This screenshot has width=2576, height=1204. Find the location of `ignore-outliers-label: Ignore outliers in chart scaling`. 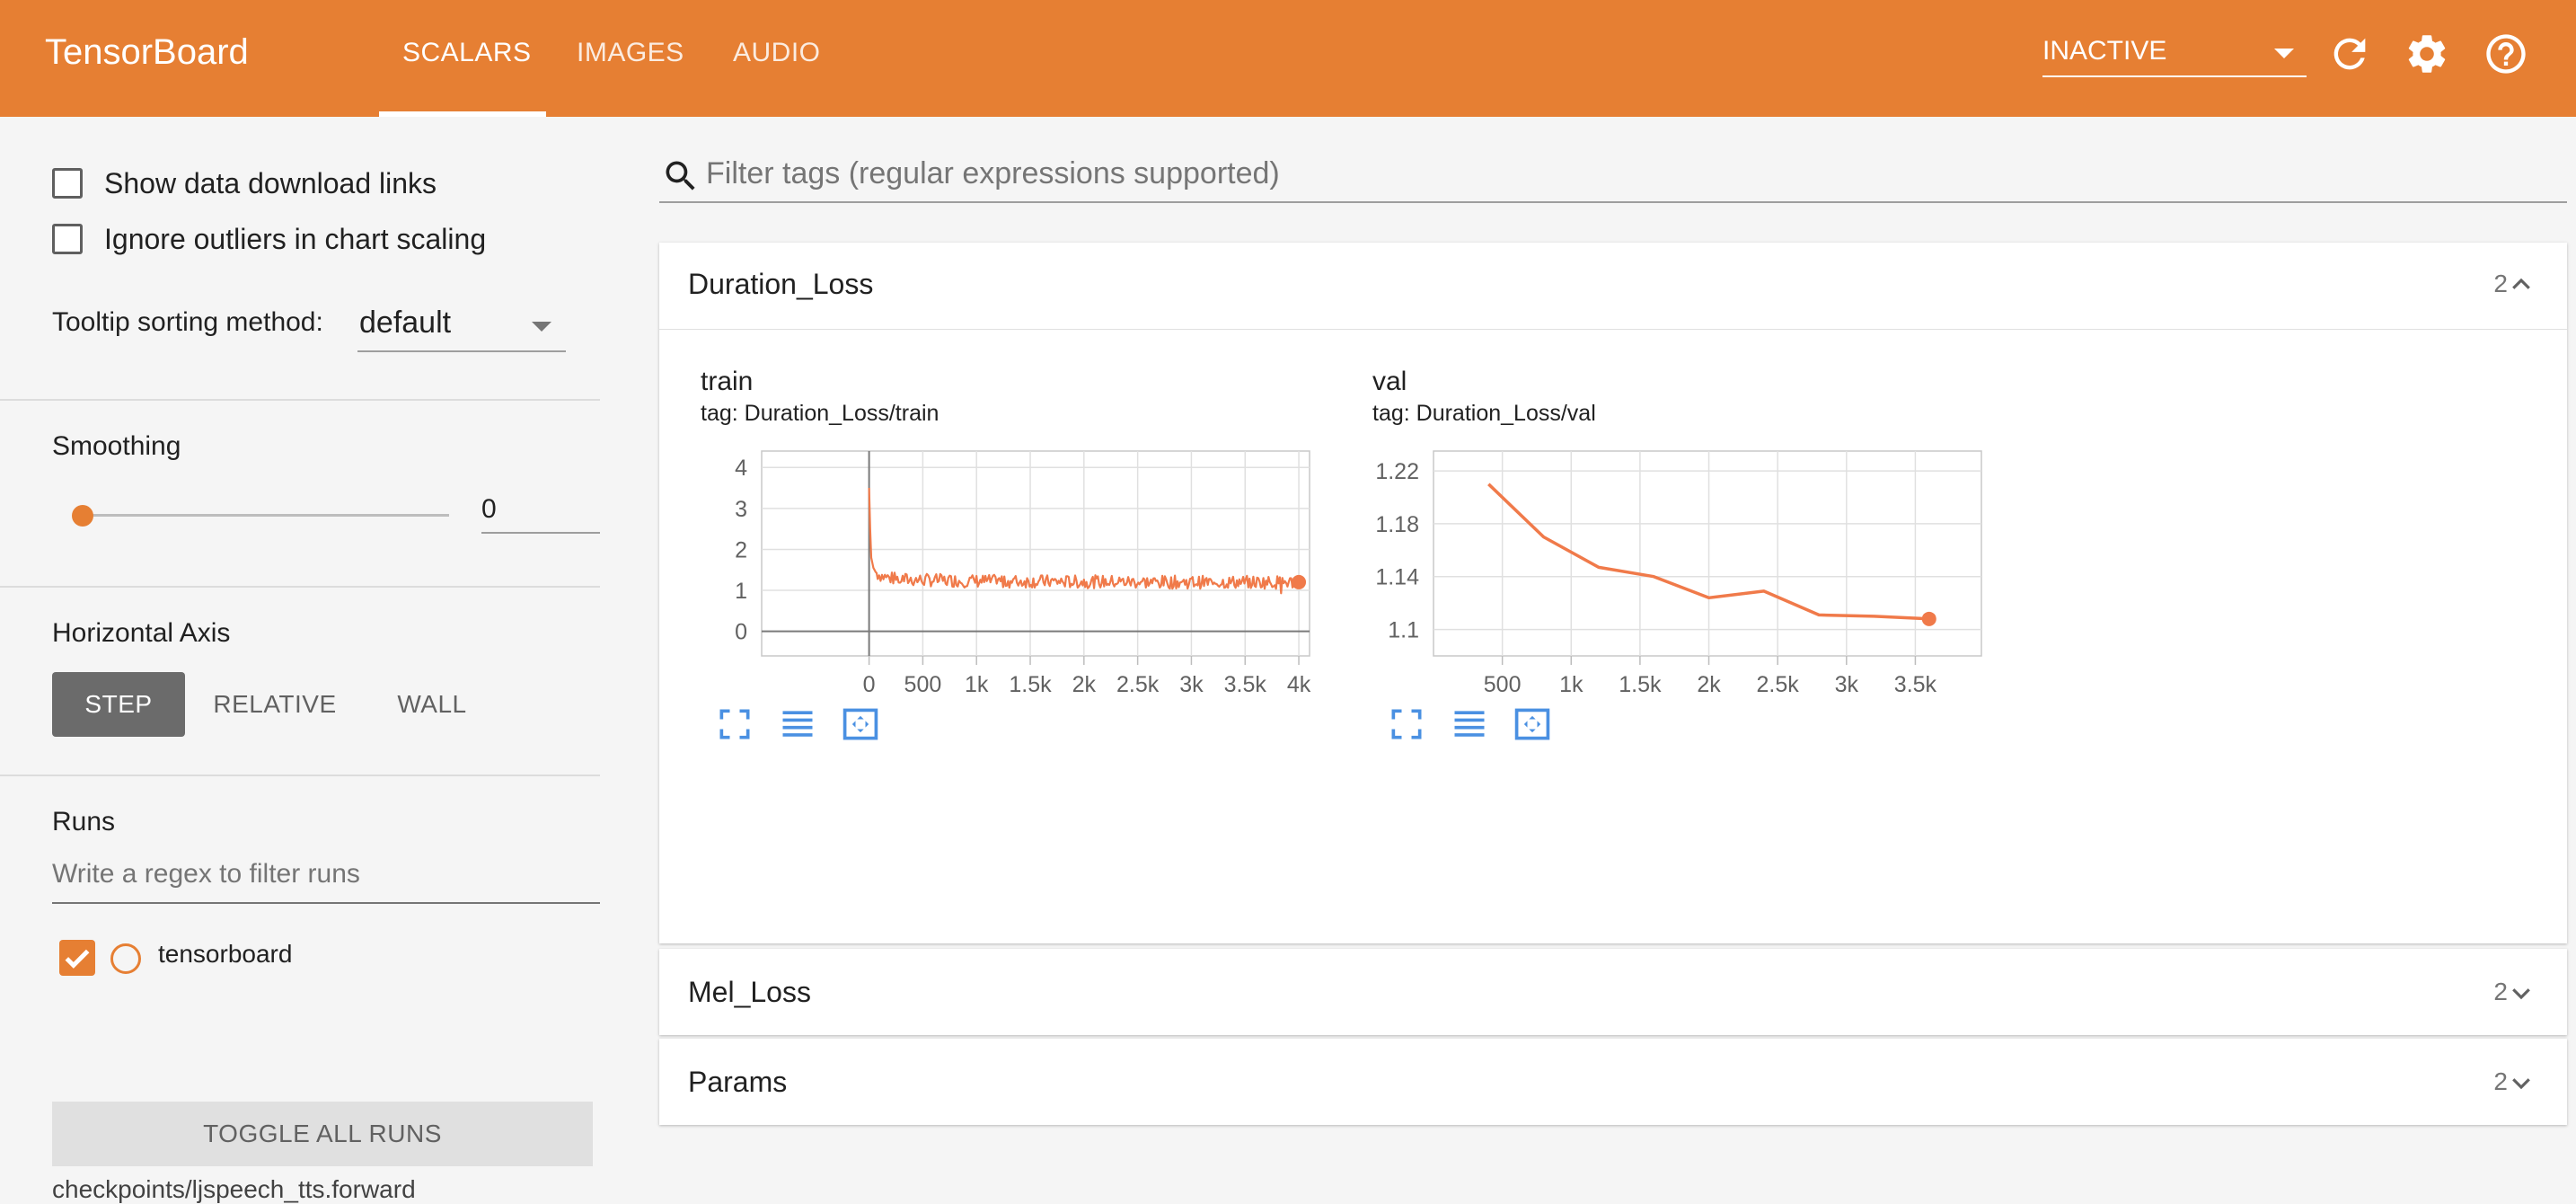

ignore-outliers-label: Ignore outliers in chart scaling is located at coordinates (295, 238).